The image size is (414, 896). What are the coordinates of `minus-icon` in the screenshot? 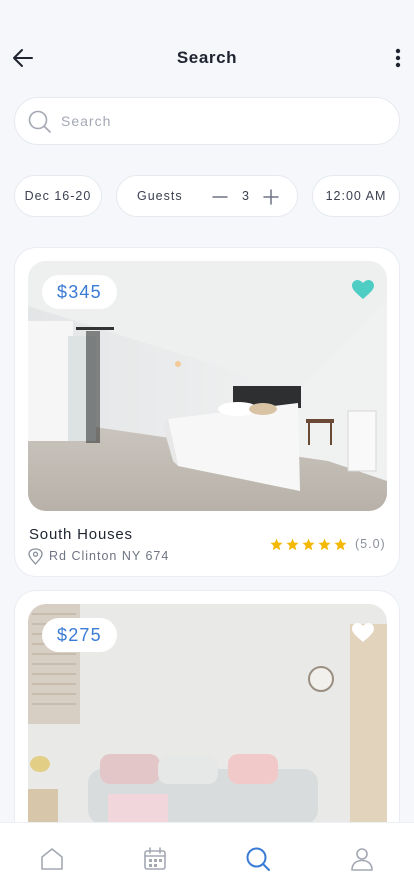 It's located at (220, 197).